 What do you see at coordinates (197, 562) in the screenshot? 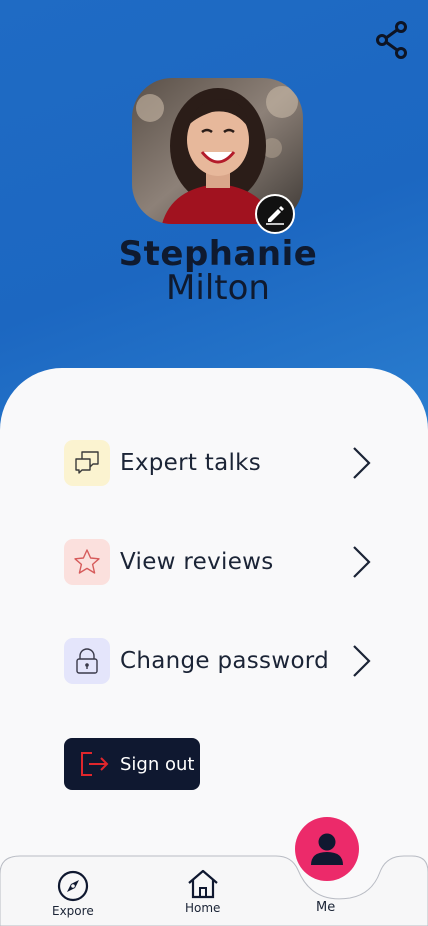
I see `menu-item-label: View reviews` at bounding box center [197, 562].